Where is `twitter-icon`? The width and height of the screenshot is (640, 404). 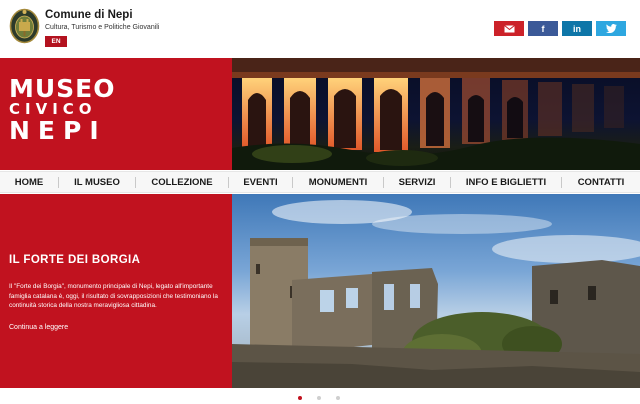 twitter-icon is located at coordinates (611, 28).